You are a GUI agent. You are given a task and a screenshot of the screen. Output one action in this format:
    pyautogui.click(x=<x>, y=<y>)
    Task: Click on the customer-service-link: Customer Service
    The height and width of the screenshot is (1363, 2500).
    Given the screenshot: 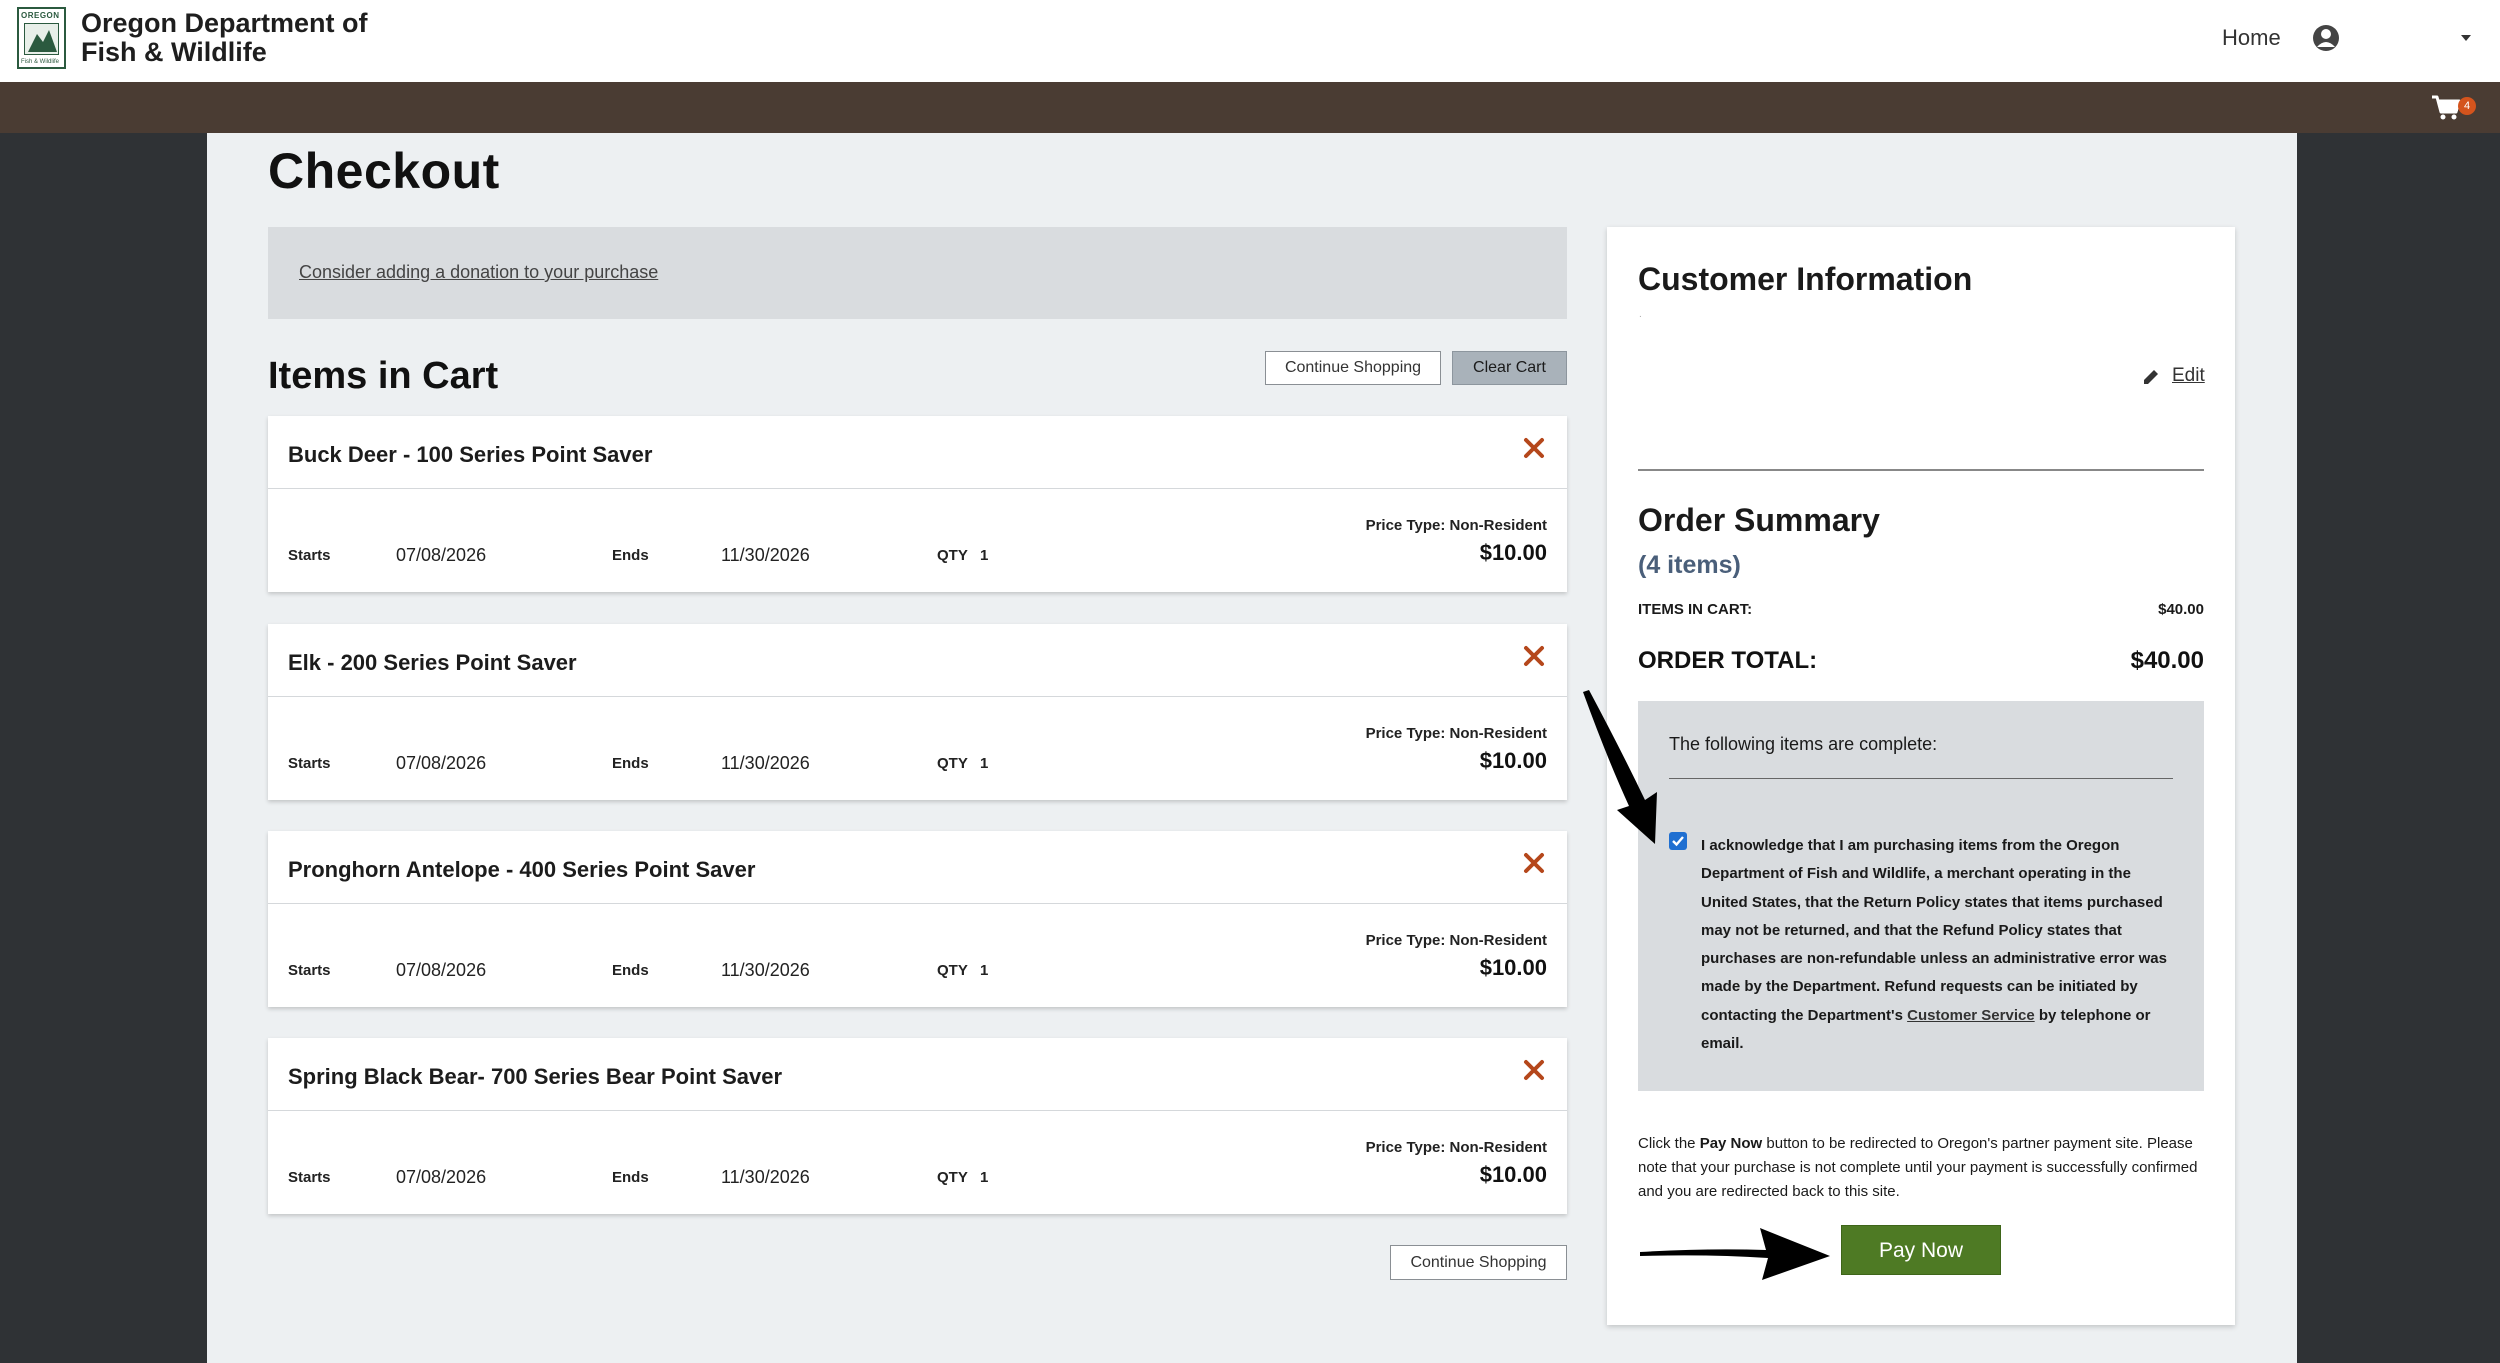 What is the action you would take?
    pyautogui.click(x=1971, y=1015)
    